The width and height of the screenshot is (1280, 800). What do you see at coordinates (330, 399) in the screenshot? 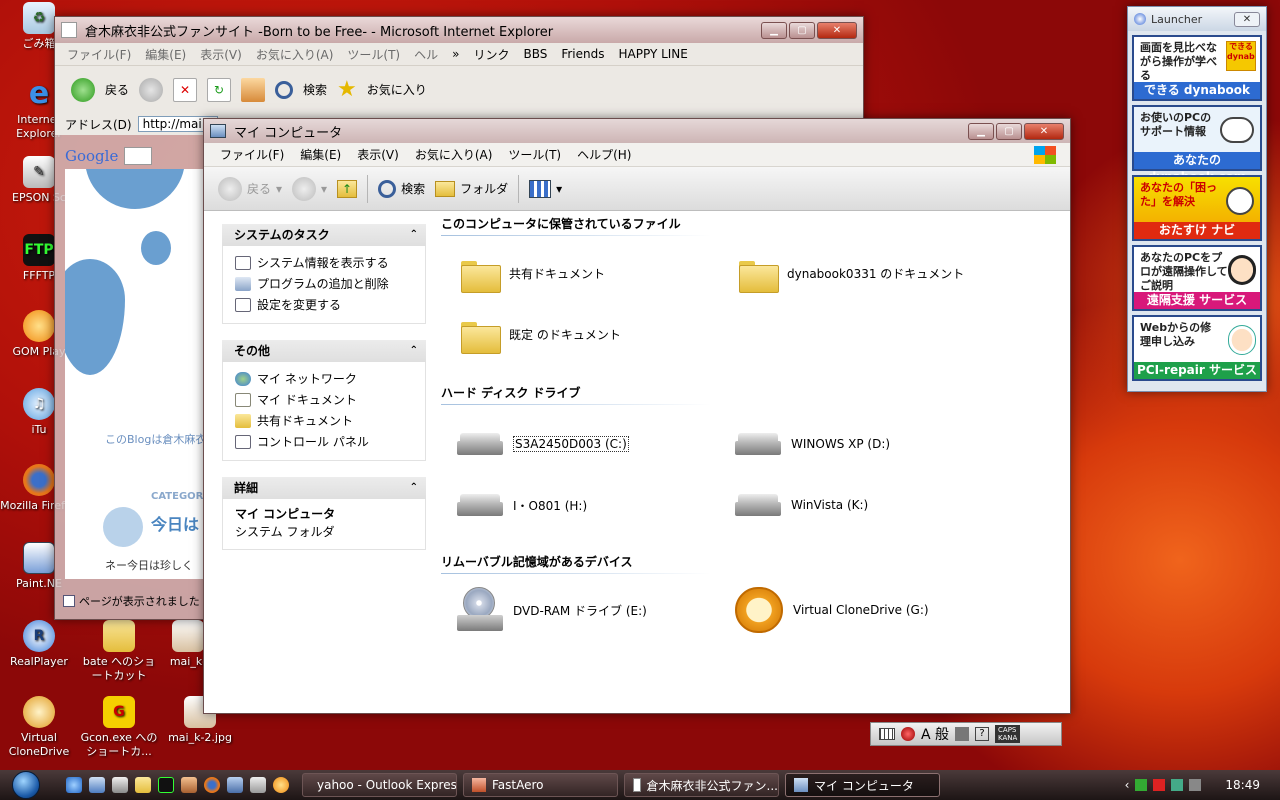
I see `place-my-documents: マイ ドキュメント` at bounding box center [330, 399].